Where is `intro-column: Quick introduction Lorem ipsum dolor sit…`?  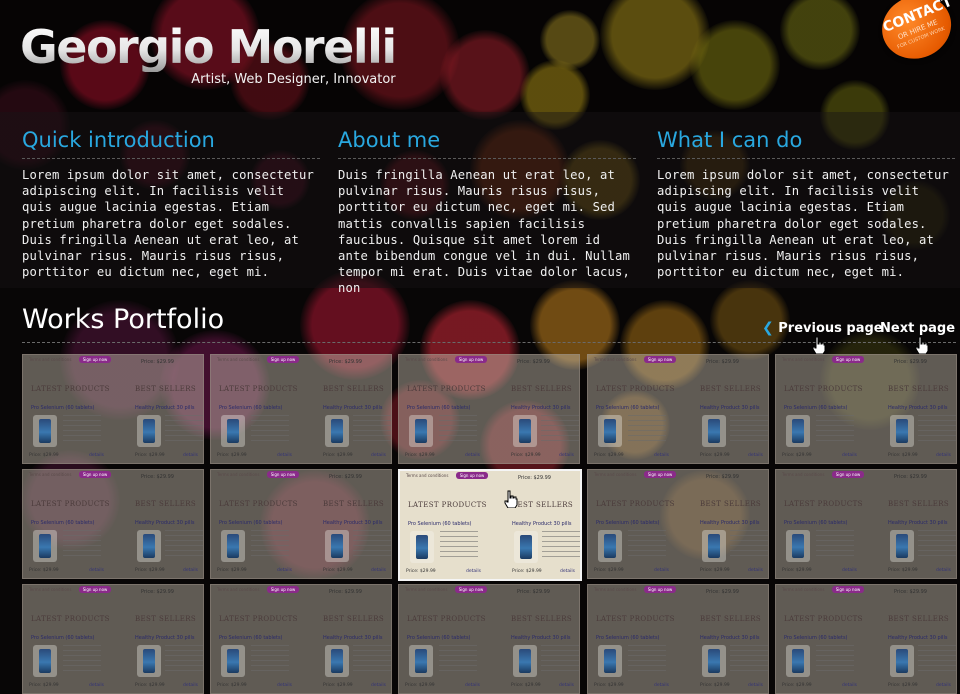 intro-column: Quick introduction Lorem ipsum dolor sit… is located at coordinates (171, 204).